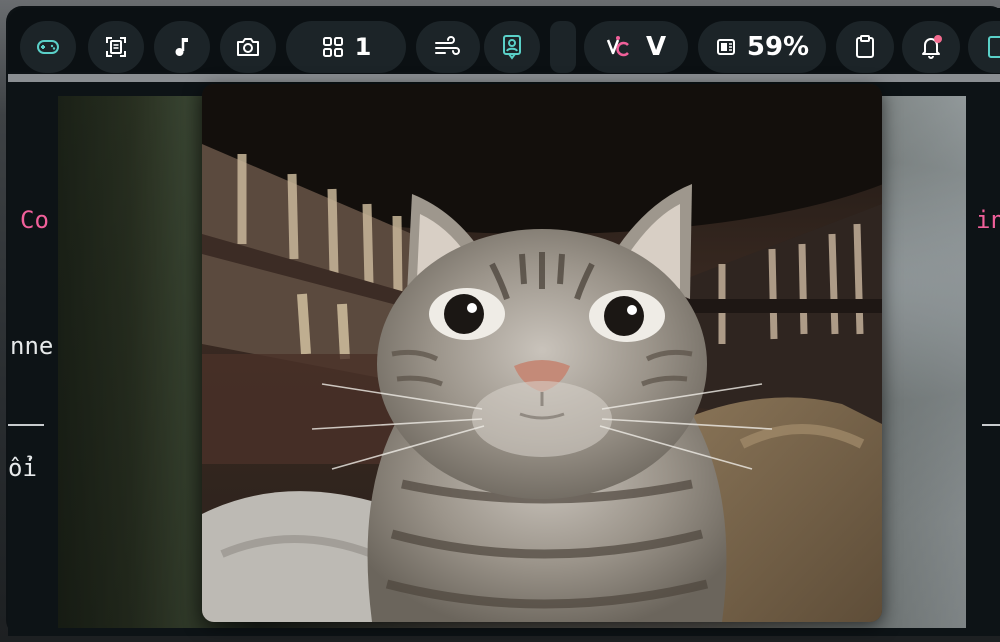  I want to click on music-button, so click(182, 47).